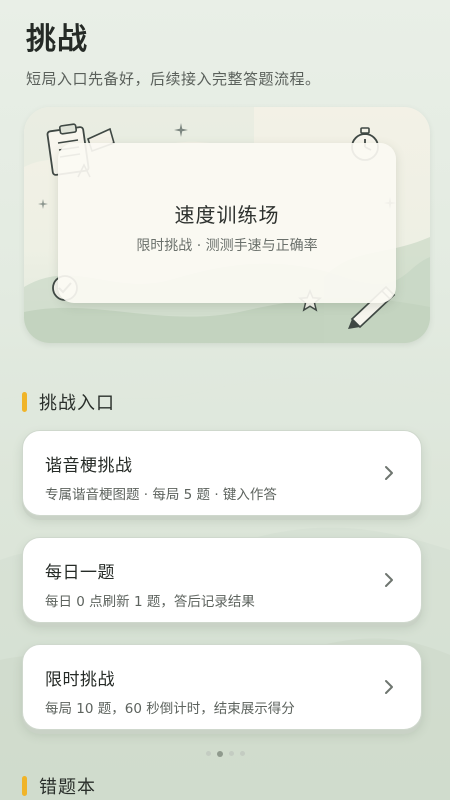 The image size is (450, 800). Describe the element at coordinates (225, 753) in the screenshot. I see `page-indicator` at that location.